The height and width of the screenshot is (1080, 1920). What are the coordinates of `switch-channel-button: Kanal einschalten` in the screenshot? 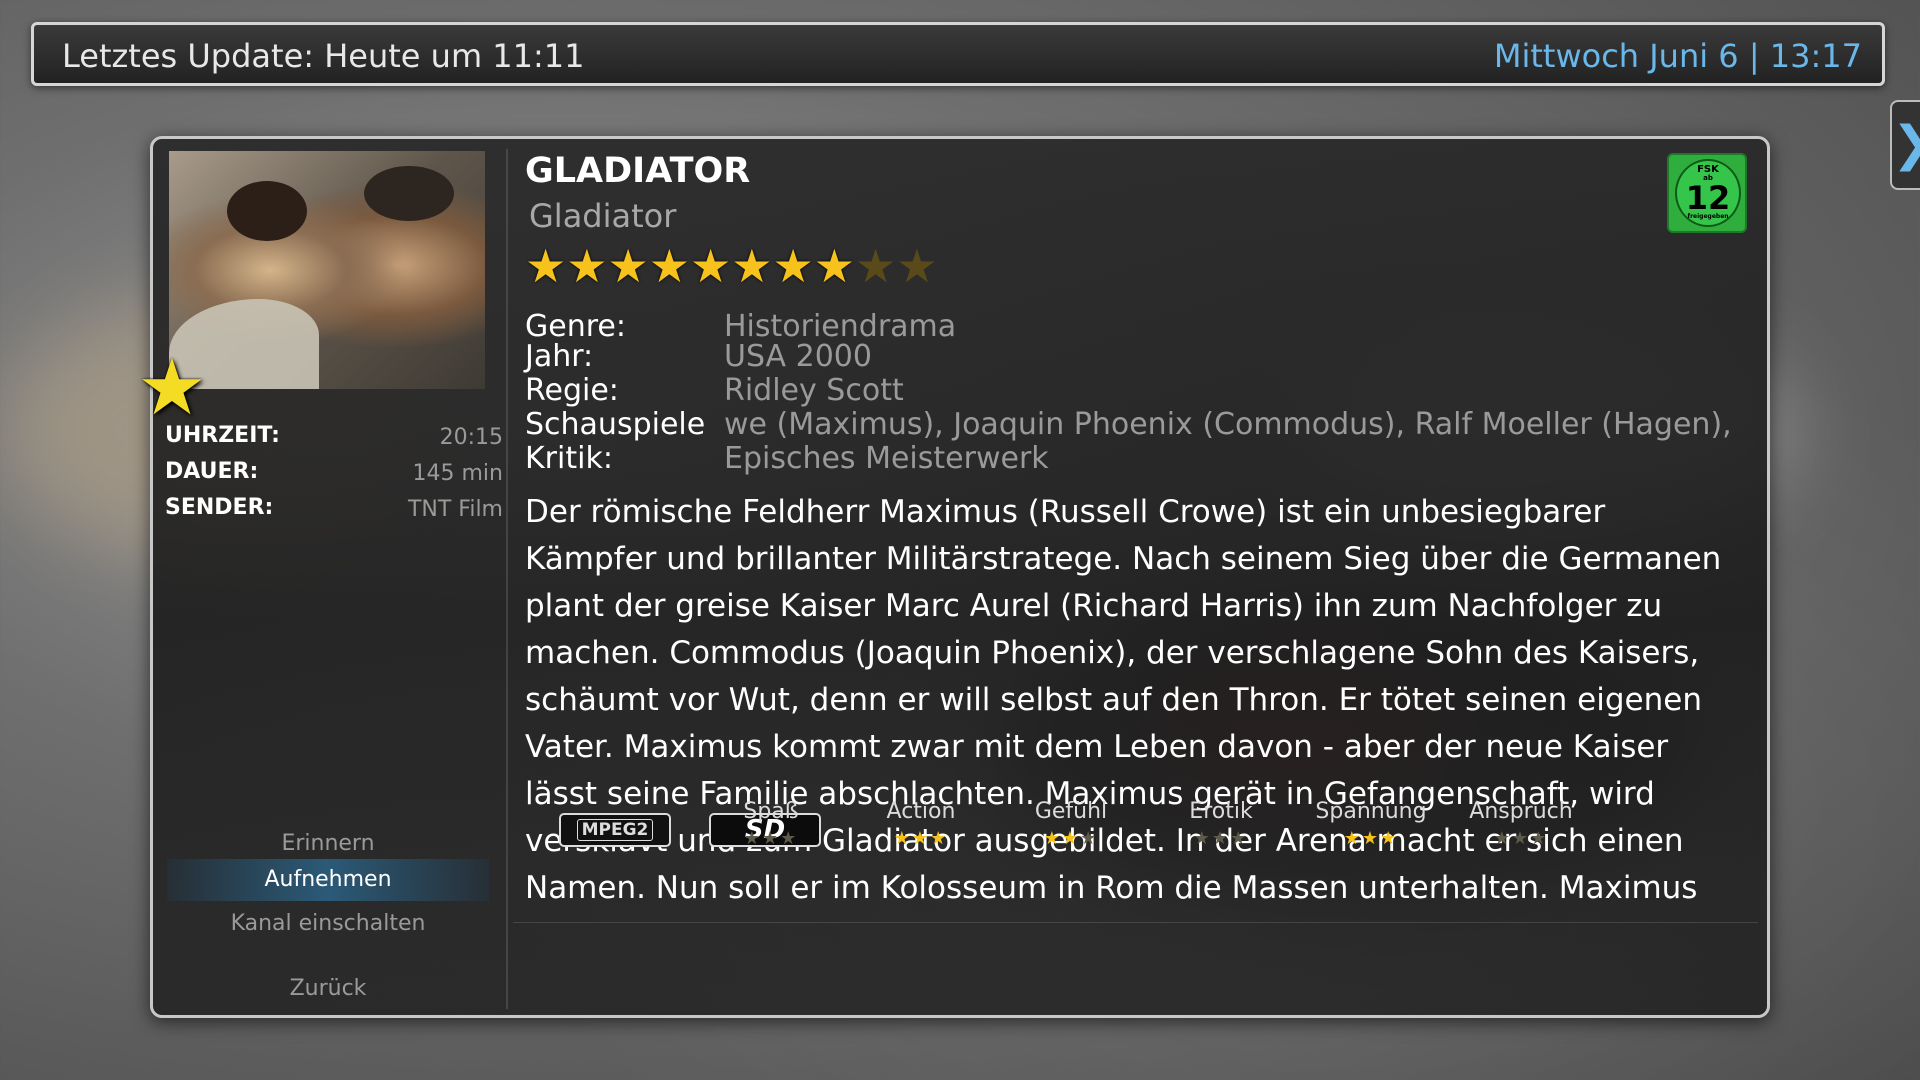 It's located at (328, 924).